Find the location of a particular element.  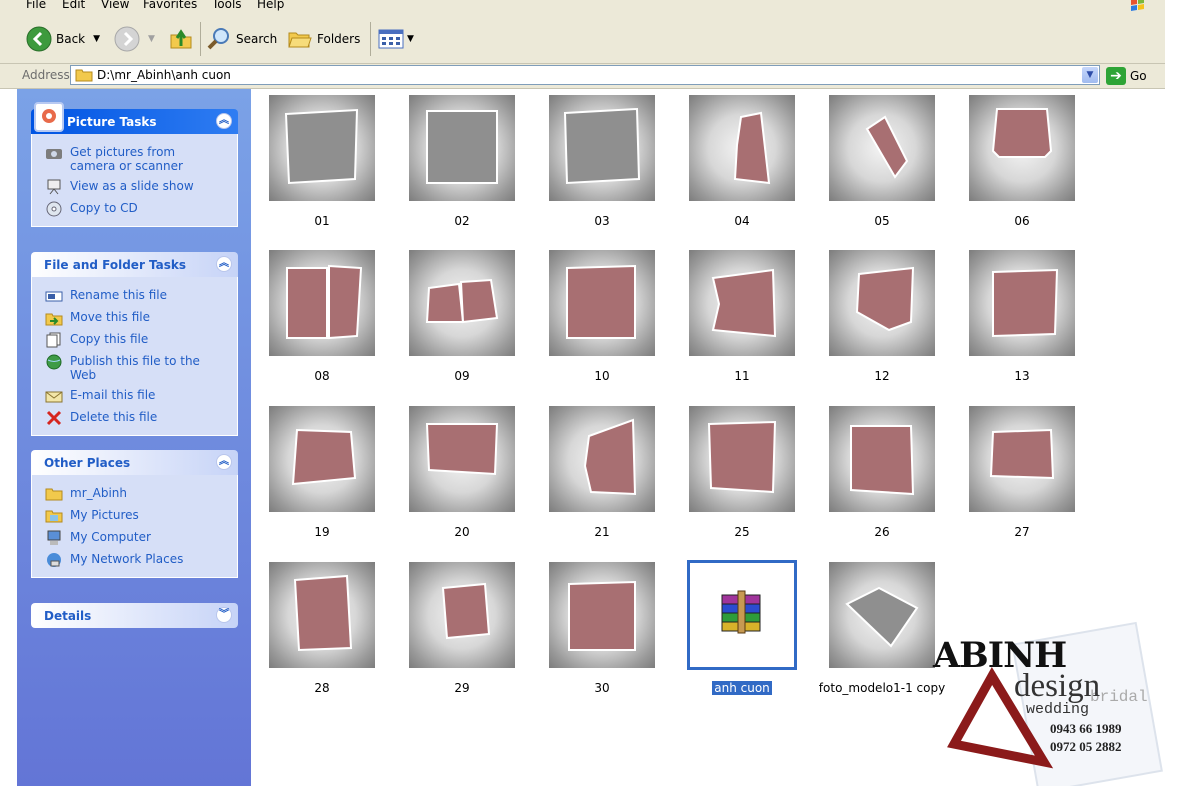

my-pictures-icon is located at coordinates (54, 516).